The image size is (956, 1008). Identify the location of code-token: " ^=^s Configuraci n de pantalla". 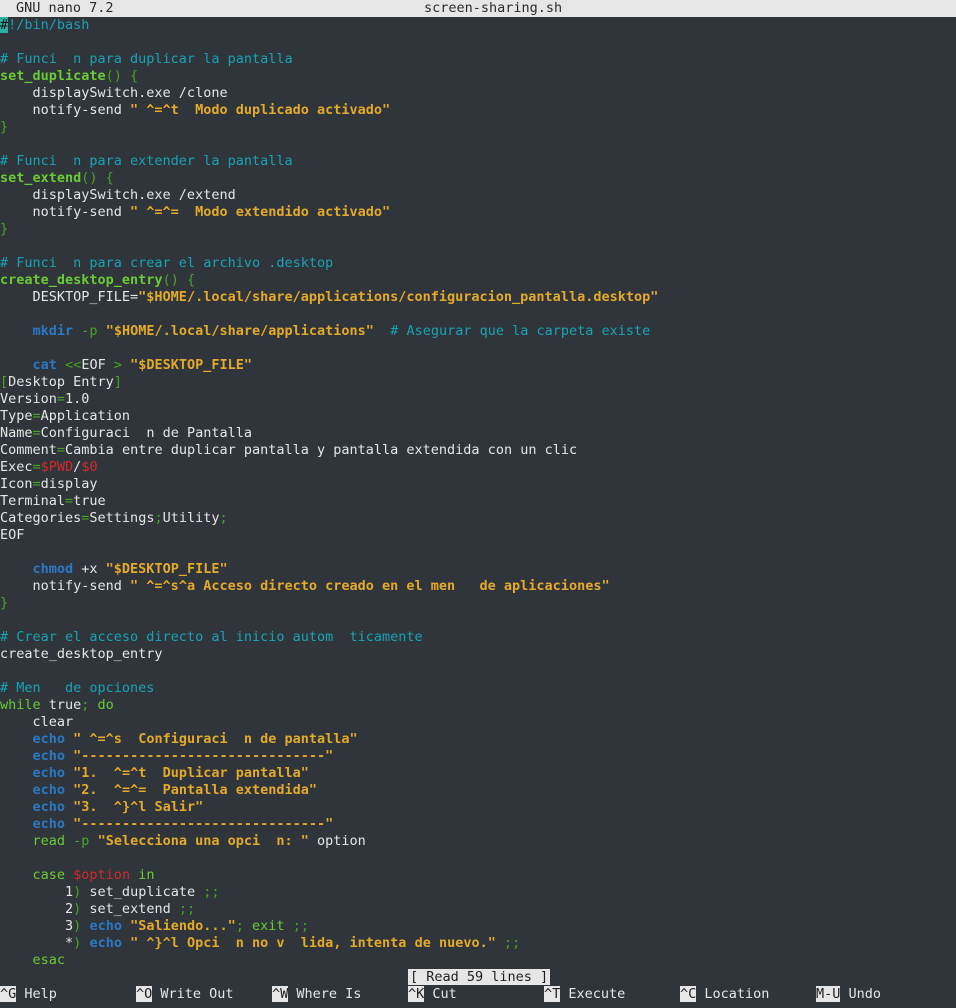
(215, 739).